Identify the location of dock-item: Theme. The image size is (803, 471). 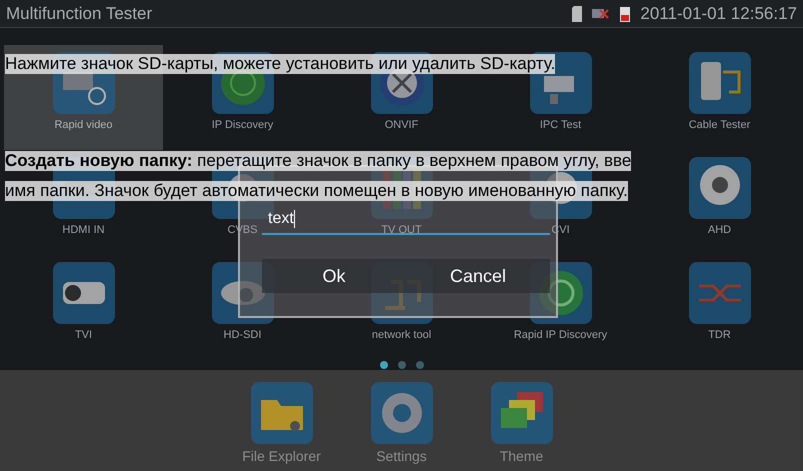
(522, 426).